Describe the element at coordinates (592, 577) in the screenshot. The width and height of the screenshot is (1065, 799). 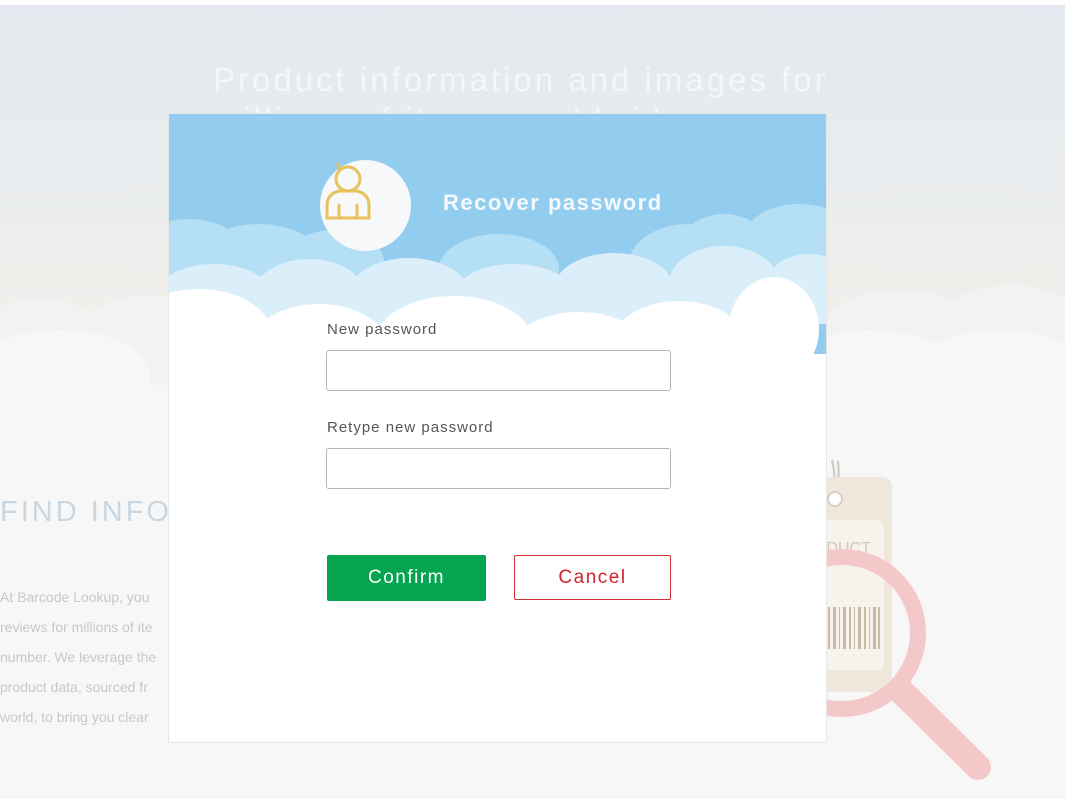
I see `cancel-button: Cancel` at that location.